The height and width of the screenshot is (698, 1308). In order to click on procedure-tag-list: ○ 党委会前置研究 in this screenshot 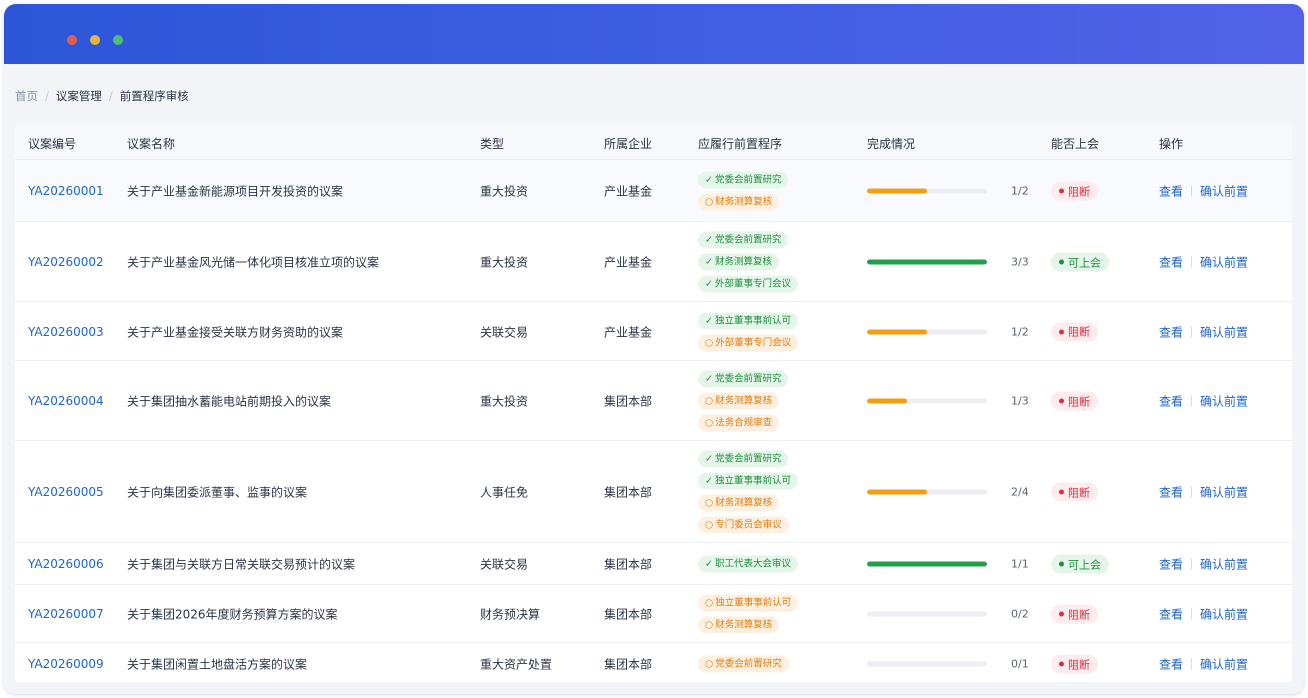, I will do `click(743, 664)`.